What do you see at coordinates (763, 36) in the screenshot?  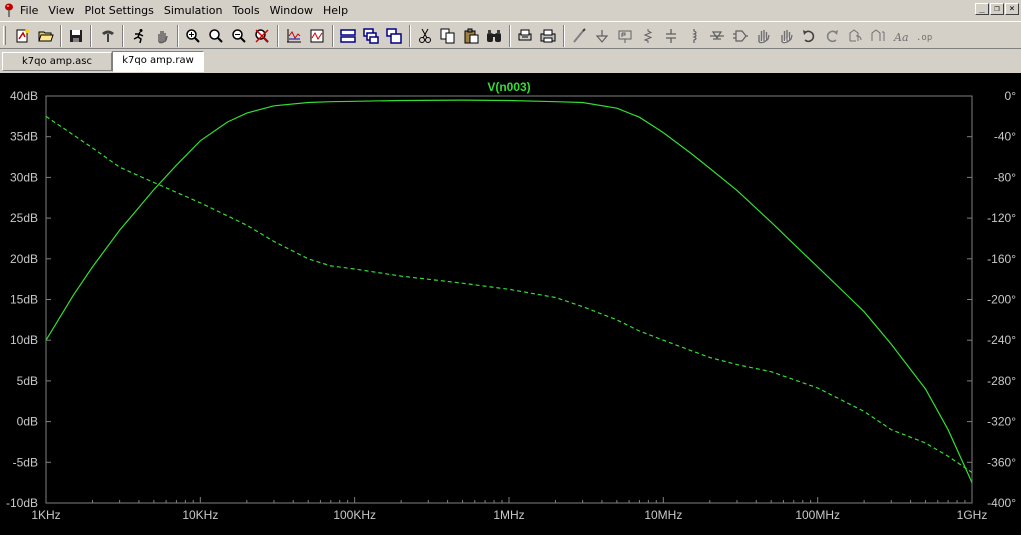 I see `move-icon` at bounding box center [763, 36].